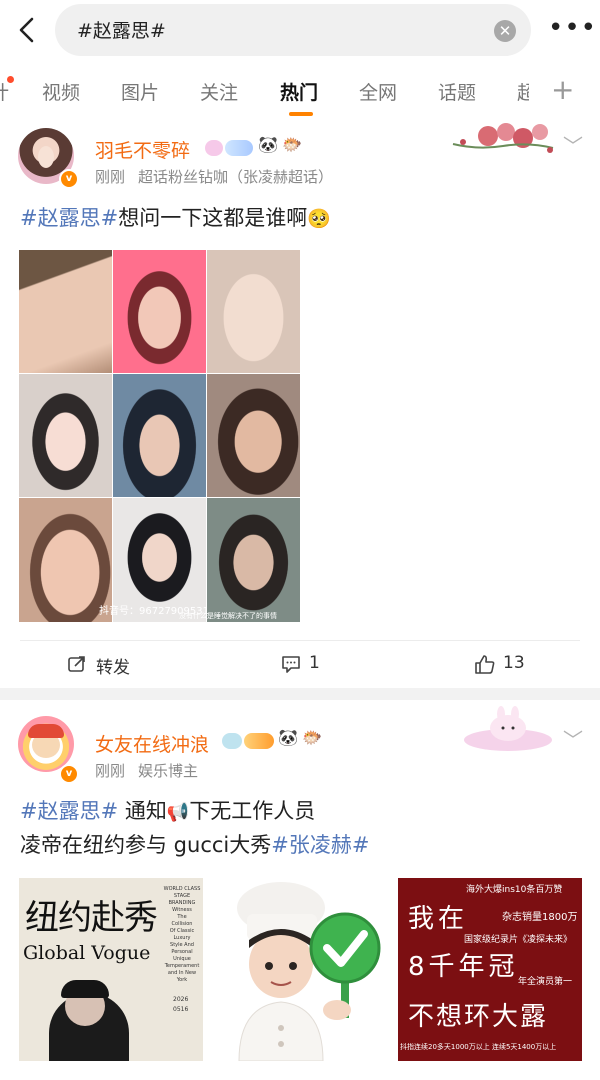 The height and width of the screenshot is (1080, 600). What do you see at coordinates (146, 845) in the screenshot?
I see `post-text: 凌帝在纽约参与 gucci大秀` at bounding box center [146, 845].